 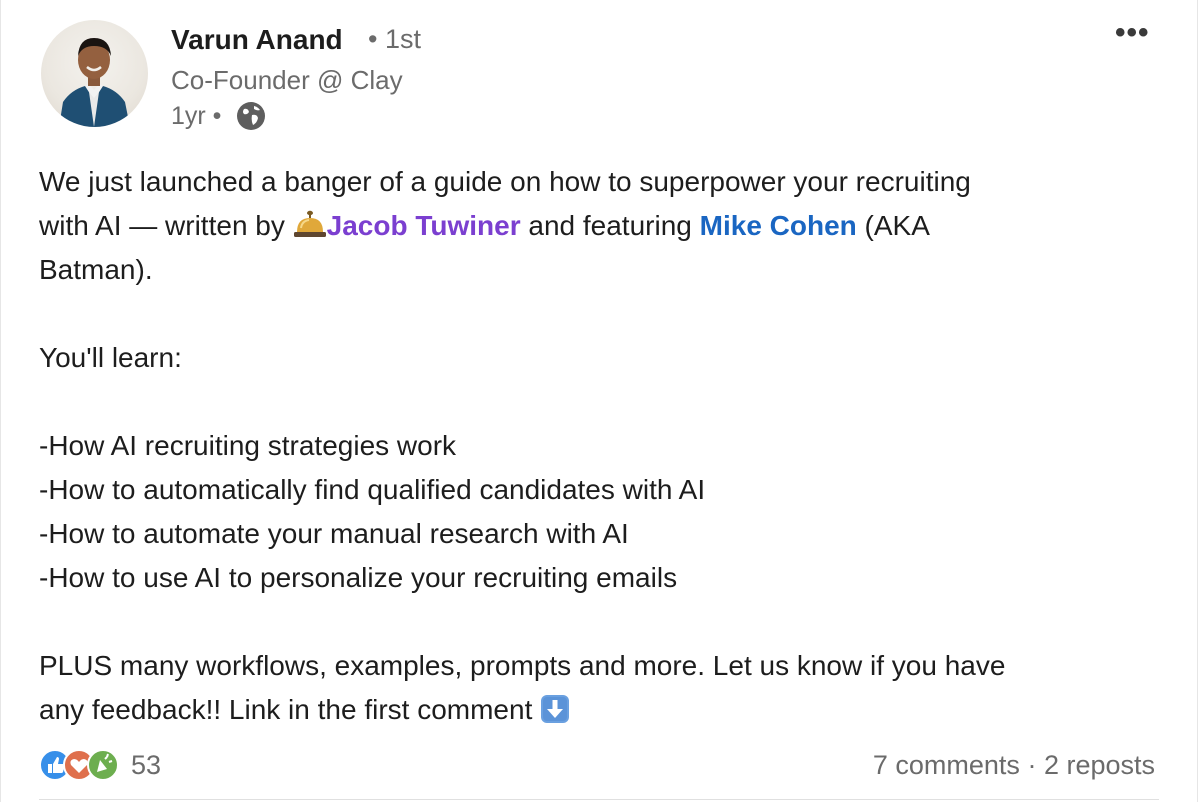 I want to click on post-text-line: Batman)., so click(x=96, y=269).